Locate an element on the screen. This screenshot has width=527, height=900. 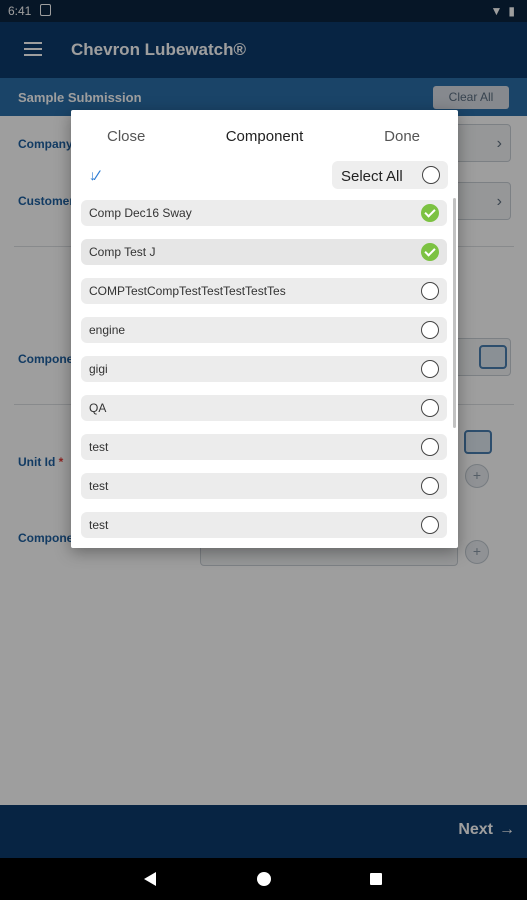
system-nav-bar is located at coordinates (263, 879).